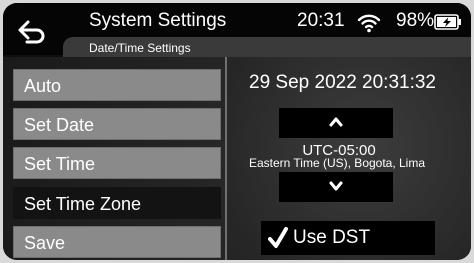  I want to click on timezone-up-button, so click(336, 123).